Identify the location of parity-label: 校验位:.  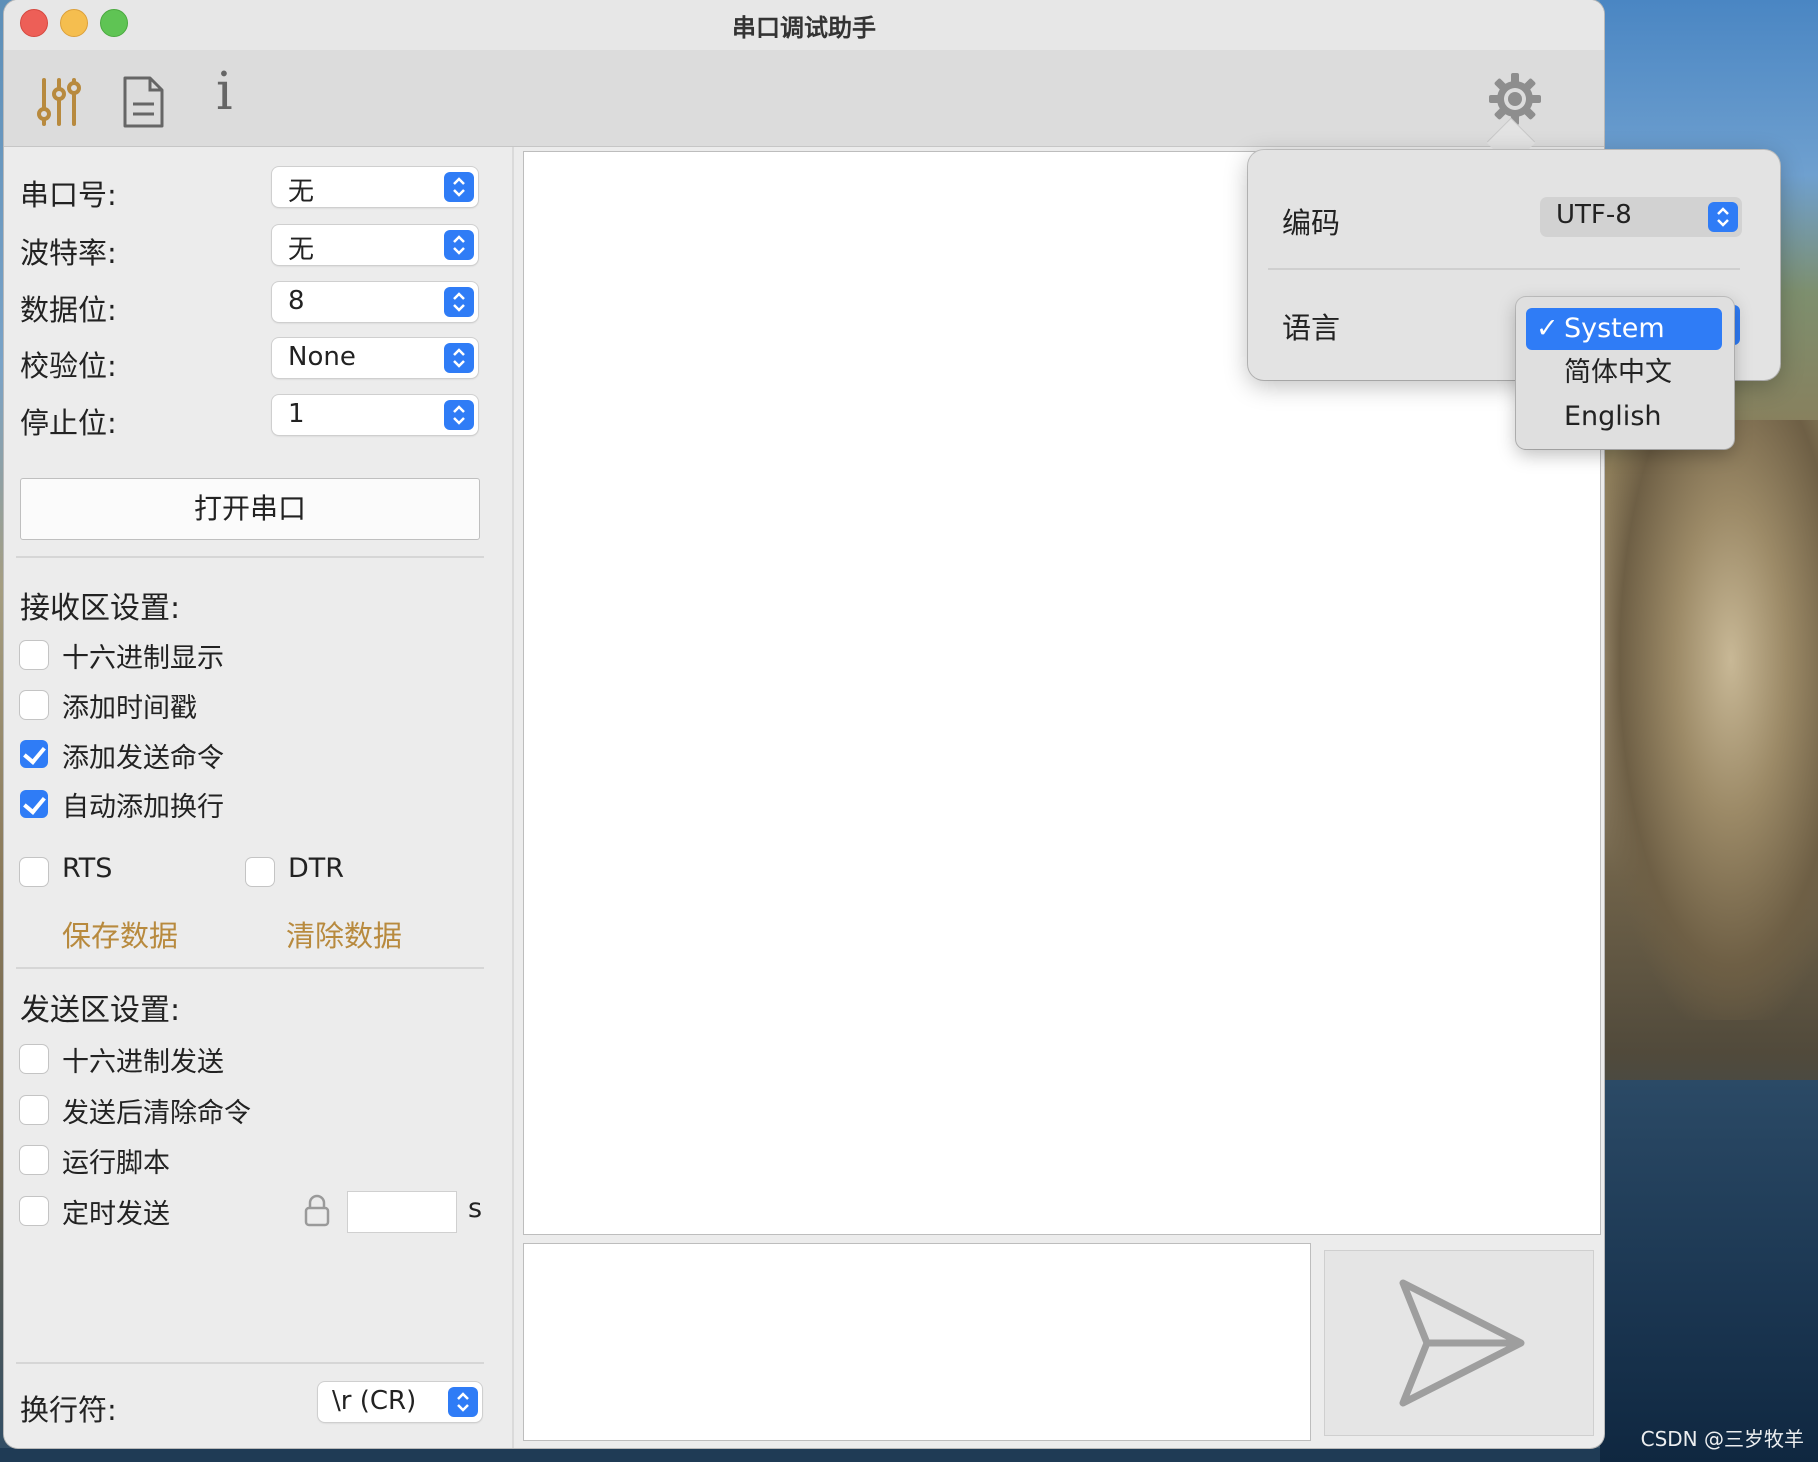
(68, 366).